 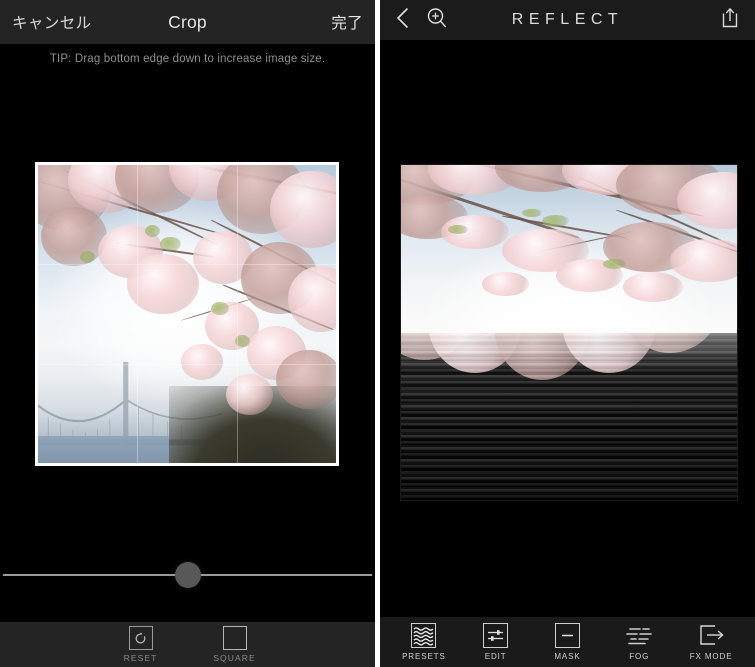 What do you see at coordinates (187, 22) in the screenshot?
I see `crop-navbar: キャンセル Crop 完了` at bounding box center [187, 22].